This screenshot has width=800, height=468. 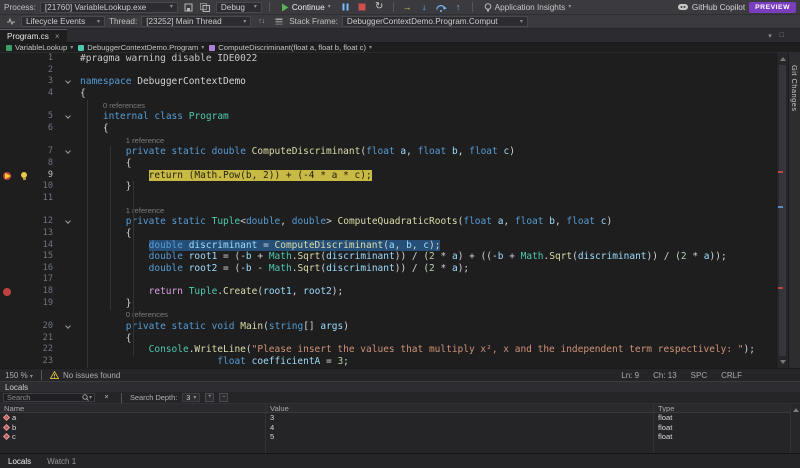 What do you see at coordinates (441, 7) in the screenshot?
I see `step-over-button` at bounding box center [441, 7].